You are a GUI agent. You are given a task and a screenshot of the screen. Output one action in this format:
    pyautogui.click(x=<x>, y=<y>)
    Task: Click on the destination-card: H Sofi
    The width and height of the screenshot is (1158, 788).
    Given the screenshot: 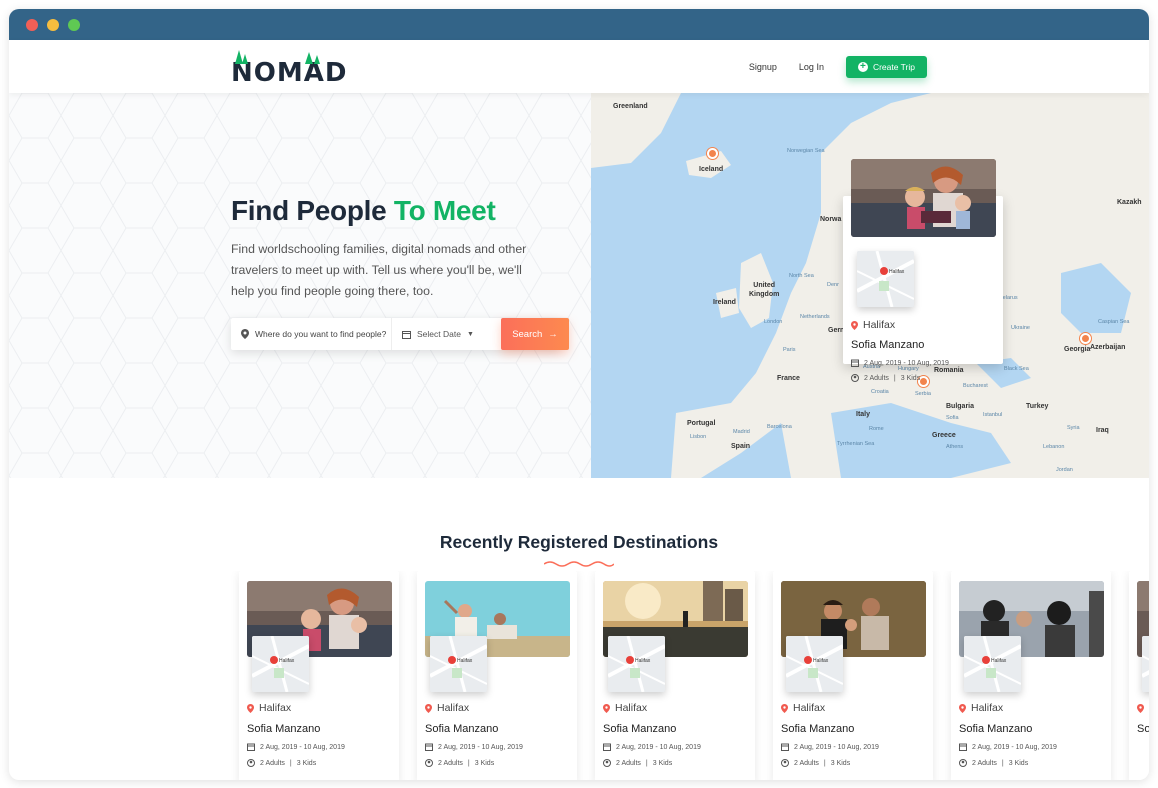 What is the action you would take?
    pyautogui.click(x=1139, y=675)
    